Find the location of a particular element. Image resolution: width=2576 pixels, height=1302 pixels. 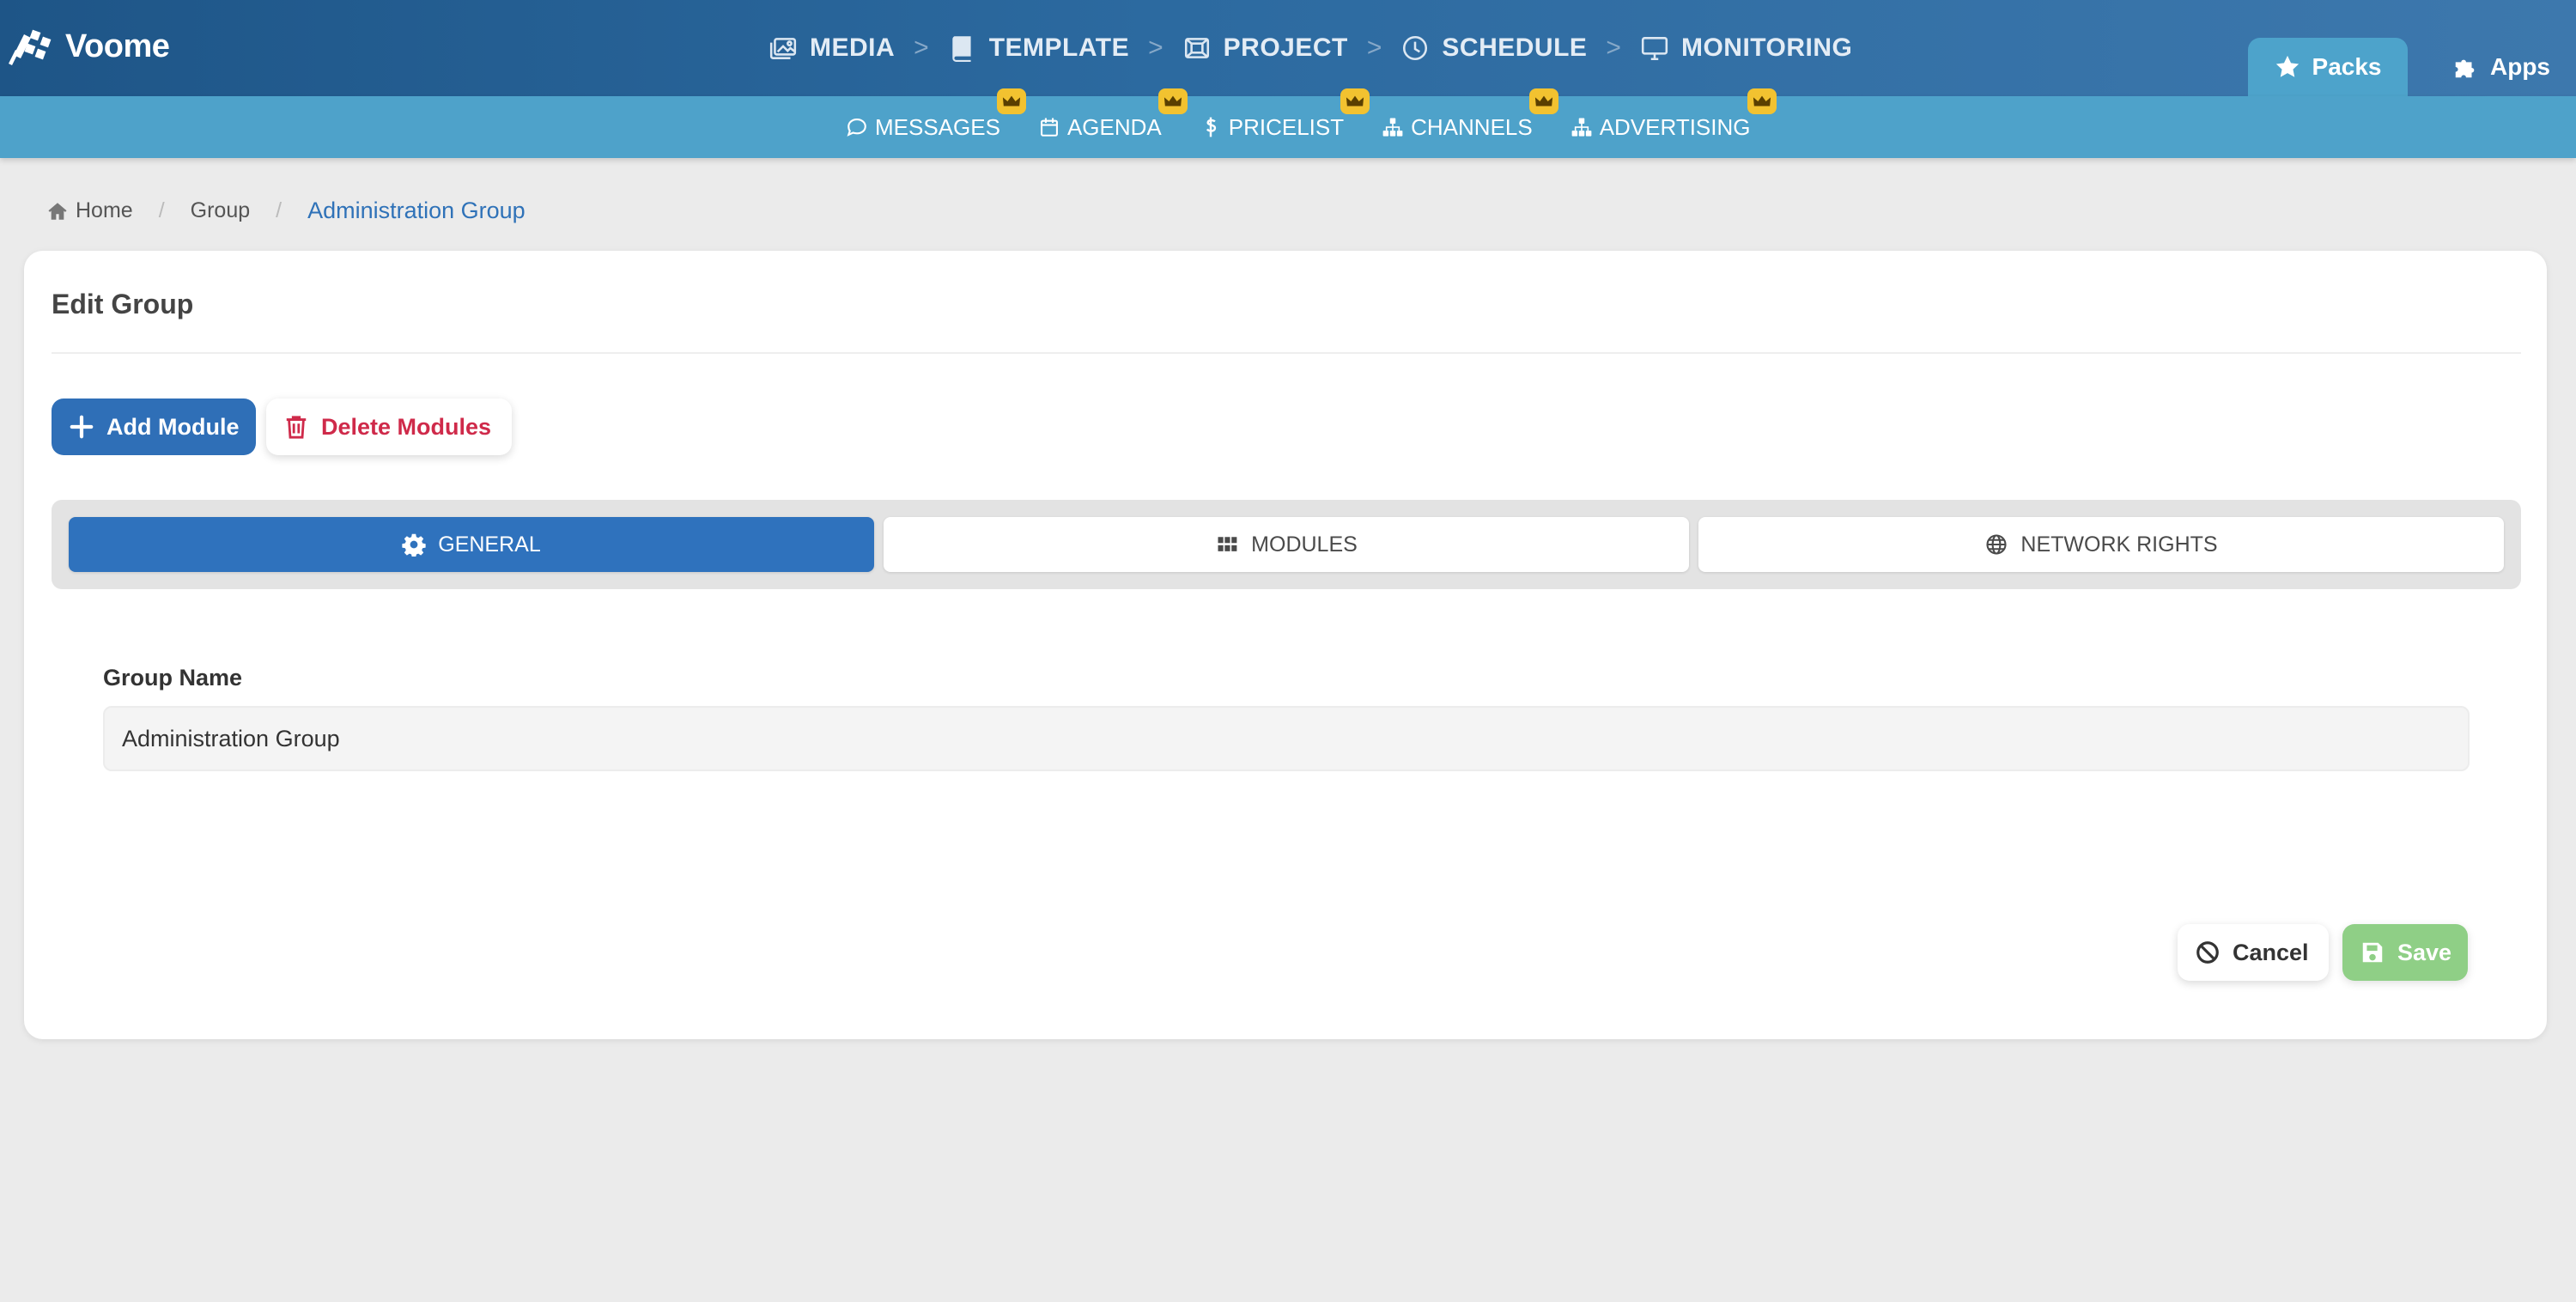

dollar-icon is located at coordinates (1211, 127).